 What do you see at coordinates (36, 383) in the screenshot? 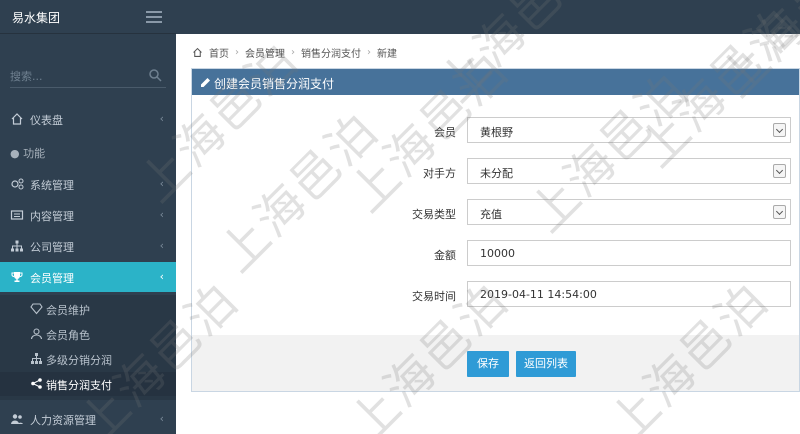
I see `share-icon` at bounding box center [36, 383].